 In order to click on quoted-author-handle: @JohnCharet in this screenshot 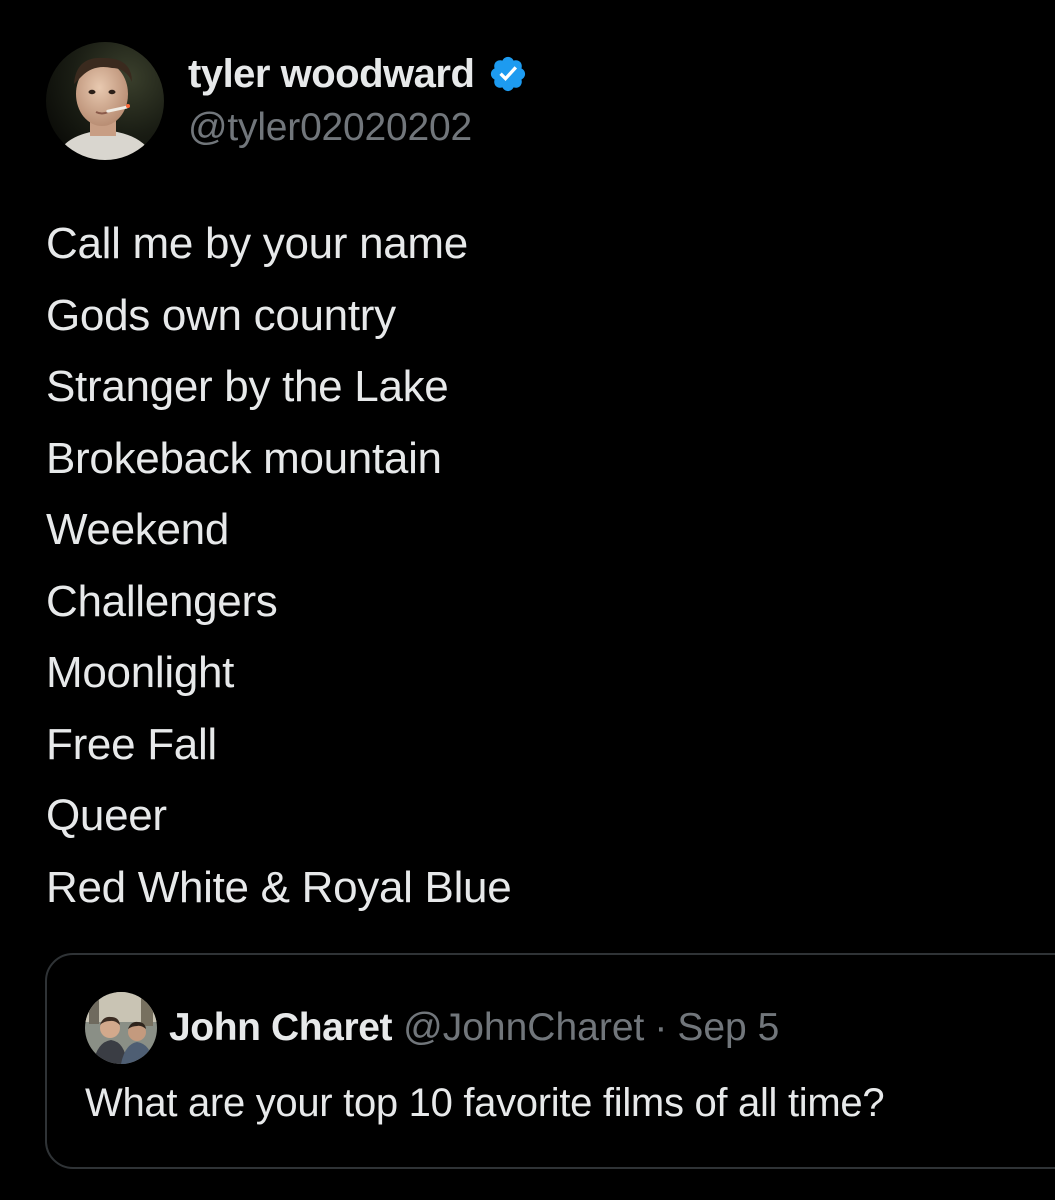, I will do `click(523, 1028)`.